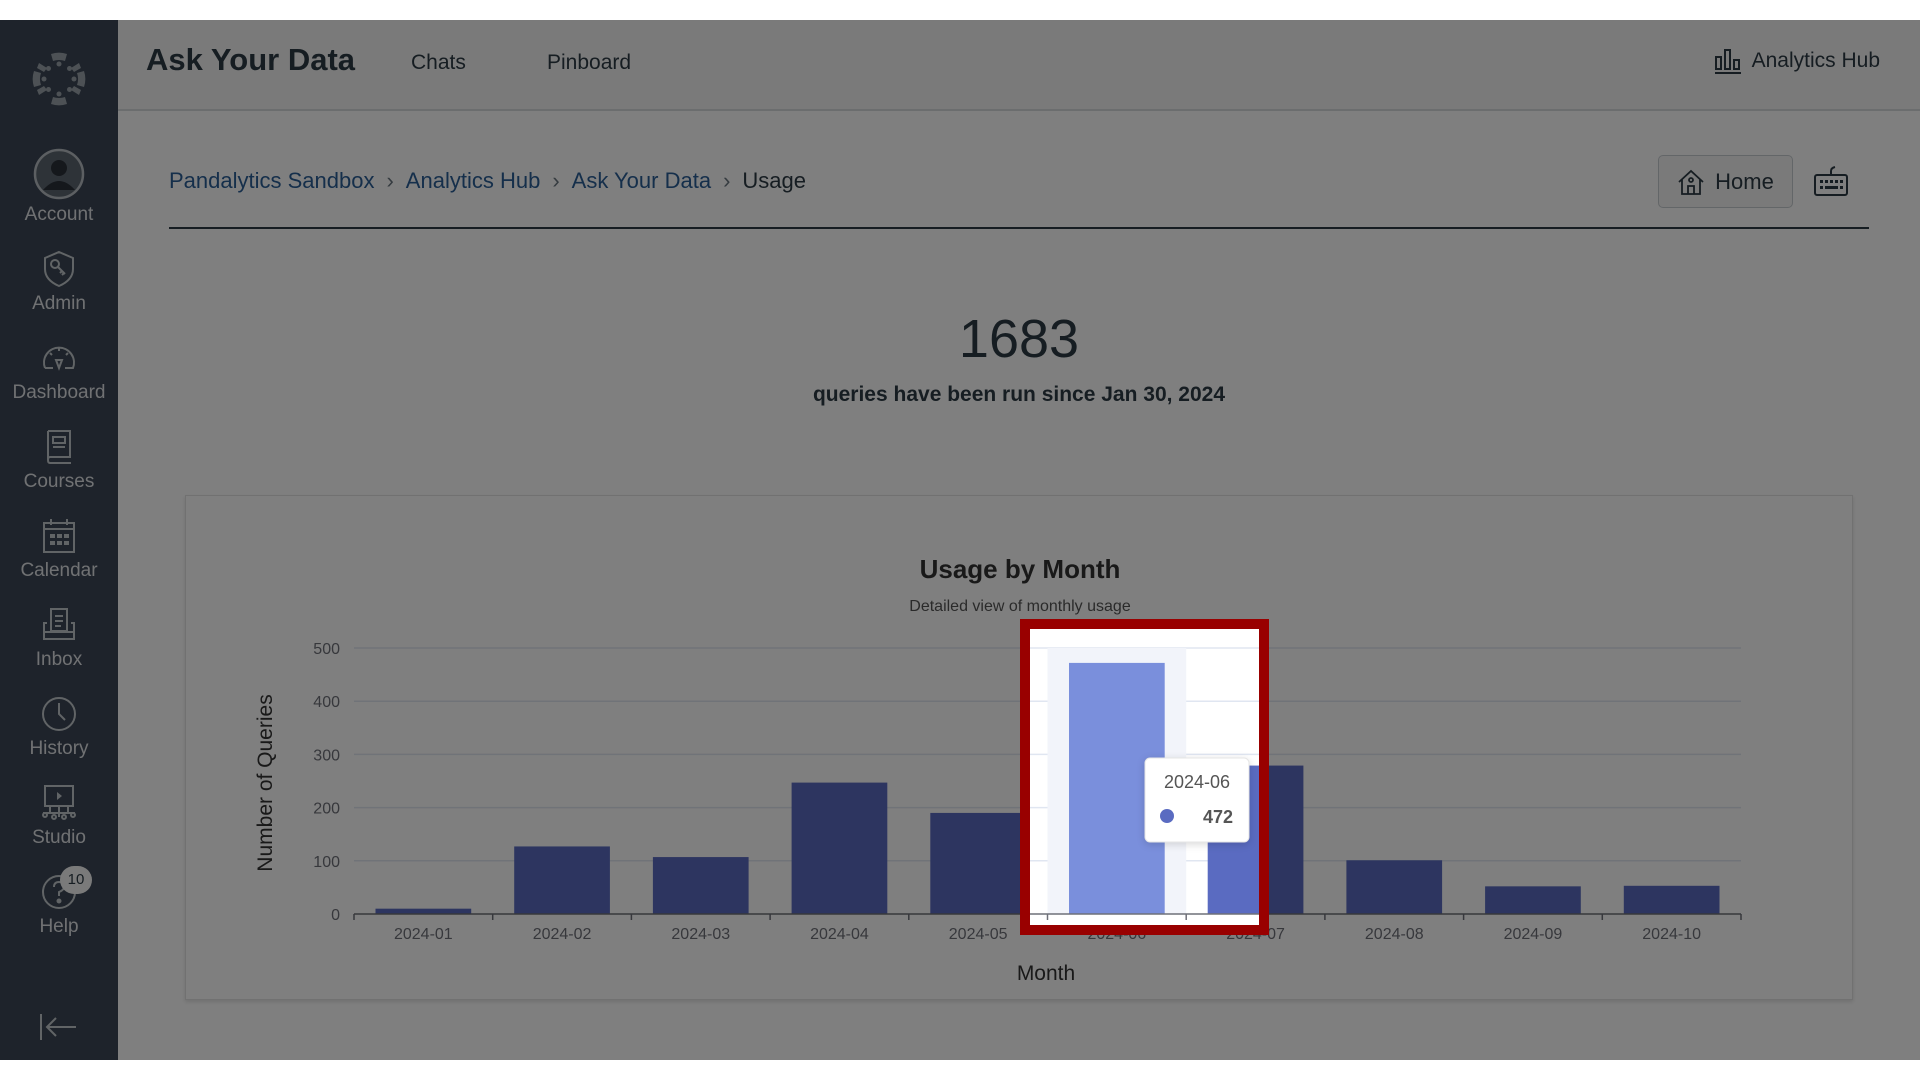  What do you see at coordinates (1020, 569) in the screenshot?
I see `chart-title: Usage by Month` at bounding box center [1020, 569].